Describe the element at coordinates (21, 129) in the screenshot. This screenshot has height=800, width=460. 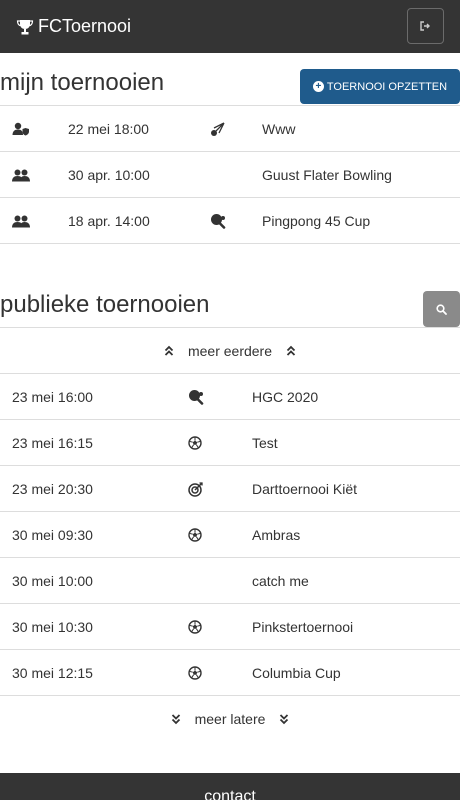
I see `user-shield-icon` at that location.